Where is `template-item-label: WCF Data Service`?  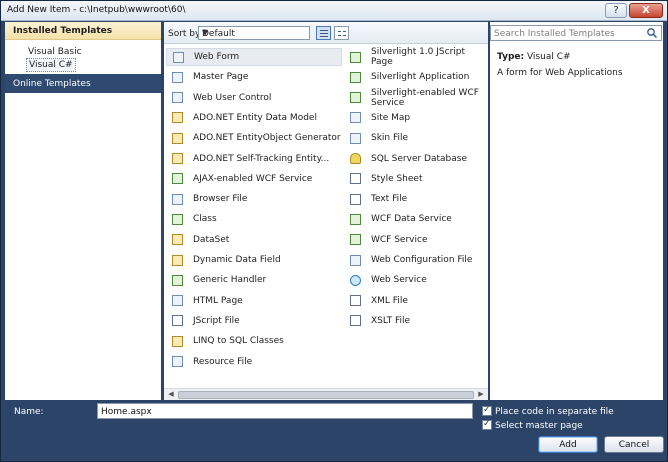
template-item-label: WCF Data Service is located at coordinates (411, 219).